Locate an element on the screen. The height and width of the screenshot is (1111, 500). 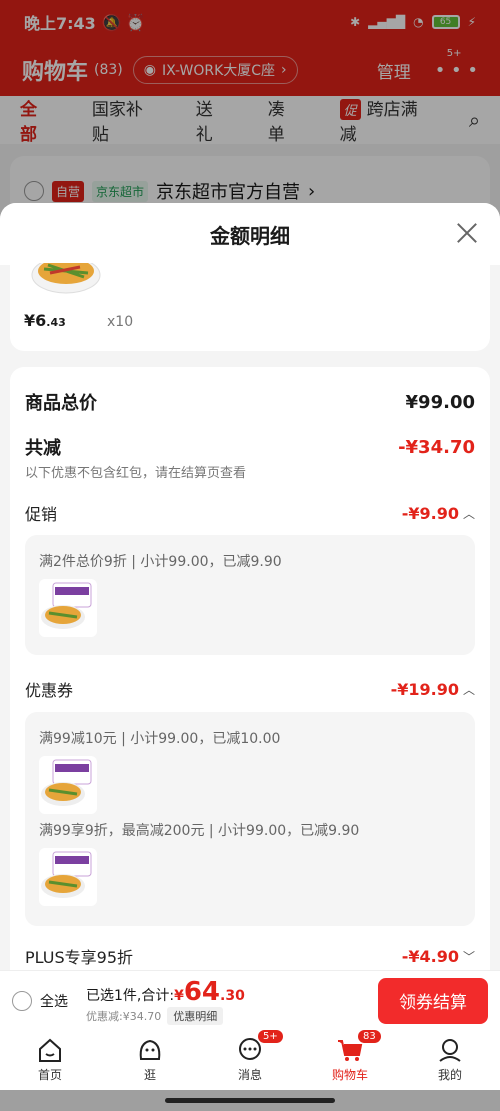
close-icon is located at coordinates (467, 233).